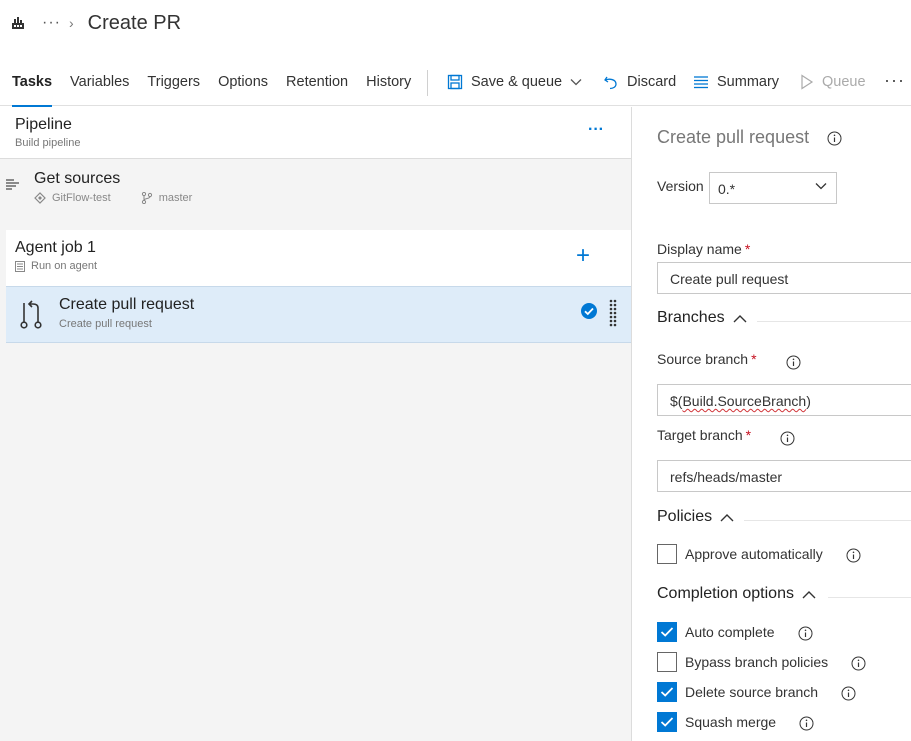 The image size is (911, 741). Describe the element at coordinates (589, 313) in the screenshot. I see `enabled-check-icon` at that location.